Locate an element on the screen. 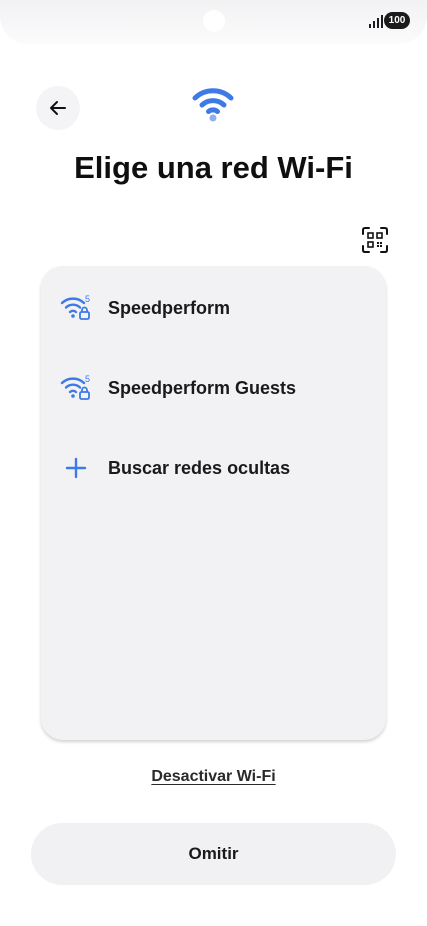  back-button is located at coordinates (58, 108).